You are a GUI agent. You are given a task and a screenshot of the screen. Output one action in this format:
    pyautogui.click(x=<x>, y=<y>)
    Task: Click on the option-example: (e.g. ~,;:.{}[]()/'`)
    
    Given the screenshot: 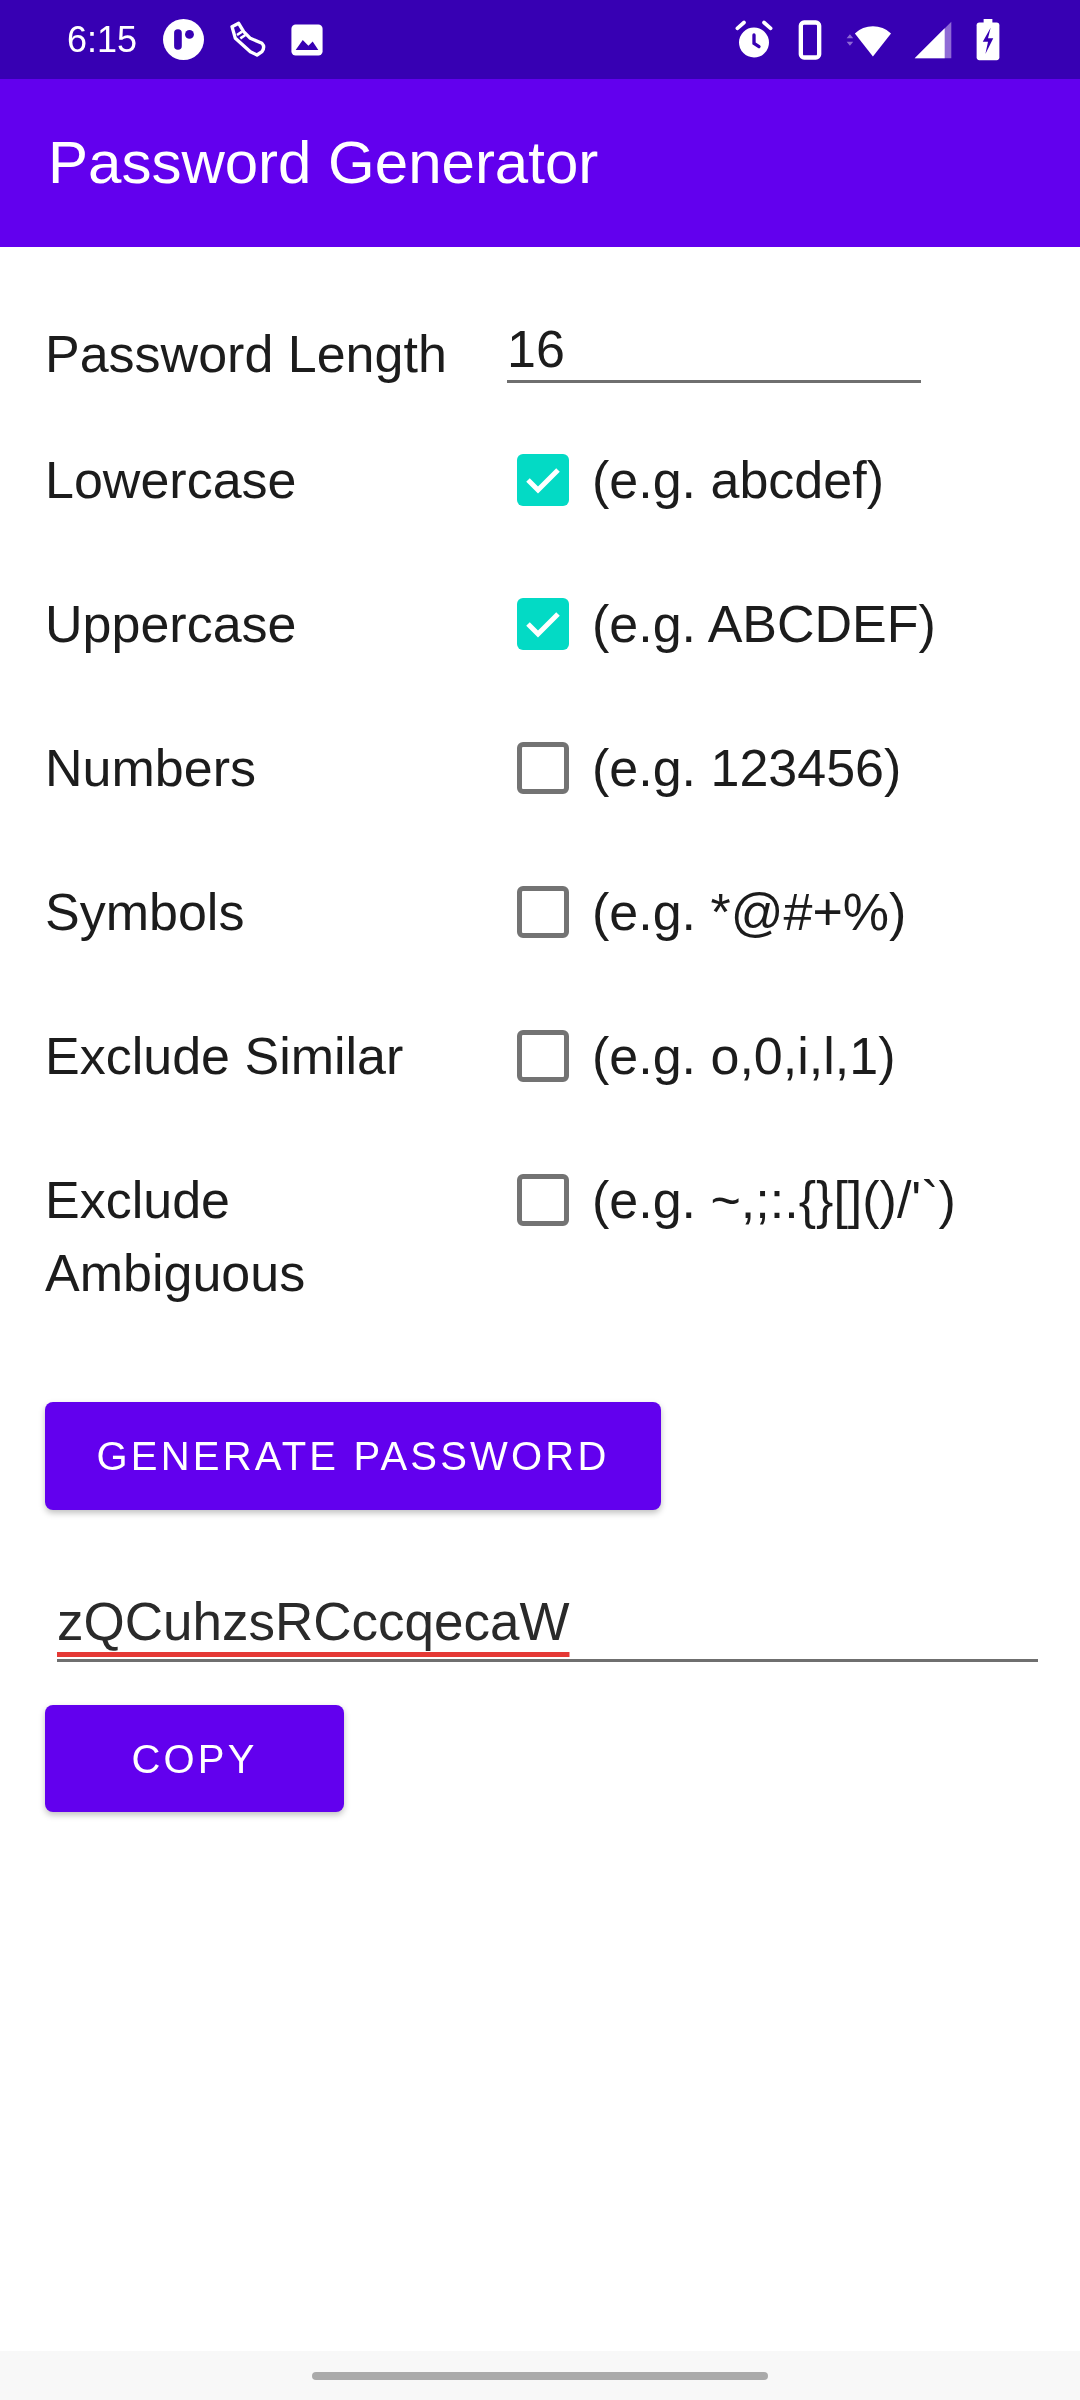 What is the action you would take?
    pyautogui.click(x=774, y=1200)
    